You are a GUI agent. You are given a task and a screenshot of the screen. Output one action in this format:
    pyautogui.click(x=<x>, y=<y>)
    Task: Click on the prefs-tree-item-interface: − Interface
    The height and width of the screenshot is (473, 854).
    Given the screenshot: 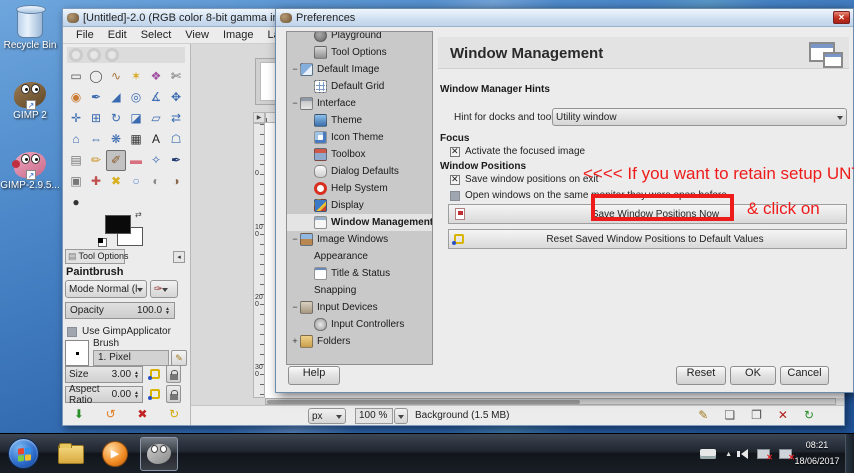 What is the action you would take?
    pyautogui.click(x=359, y=103)
    